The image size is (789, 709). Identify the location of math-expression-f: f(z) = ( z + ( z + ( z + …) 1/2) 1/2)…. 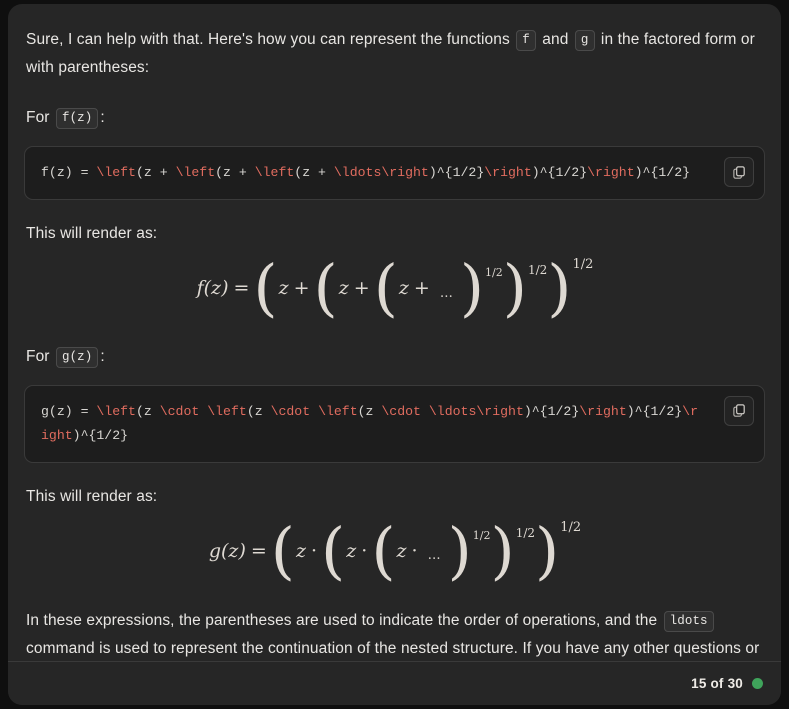
(395, 287).